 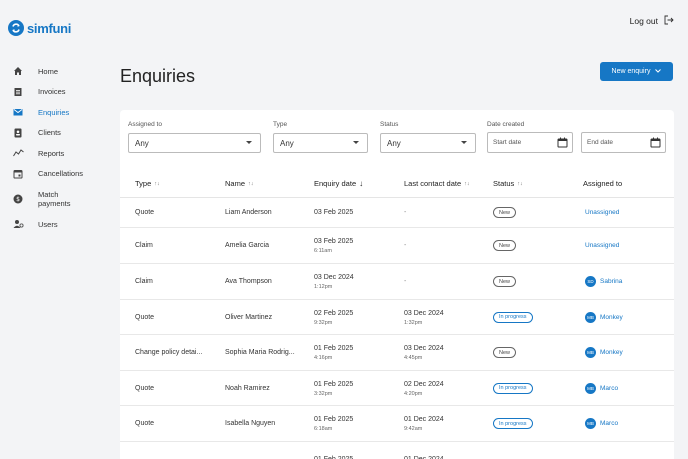 I want to click on brand-logo: simfuni, so click(x=39, y=28).